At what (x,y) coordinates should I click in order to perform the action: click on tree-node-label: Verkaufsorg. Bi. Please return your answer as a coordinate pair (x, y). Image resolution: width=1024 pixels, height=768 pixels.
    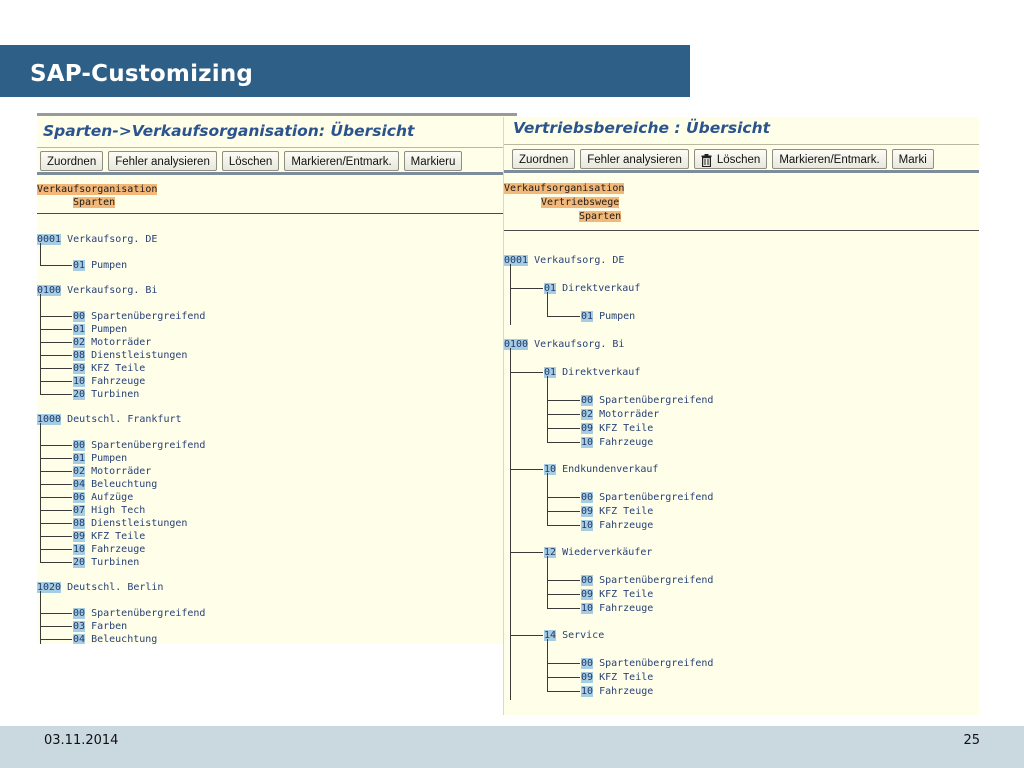
    Looking at the image, I should click on (109, 290).